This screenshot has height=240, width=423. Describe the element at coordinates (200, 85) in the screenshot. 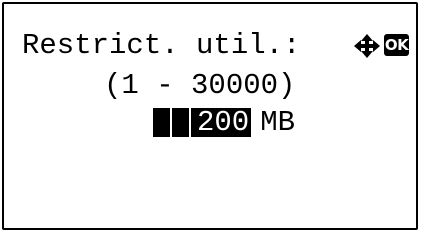

I see `value-range: (1 - 30000)` at that location.